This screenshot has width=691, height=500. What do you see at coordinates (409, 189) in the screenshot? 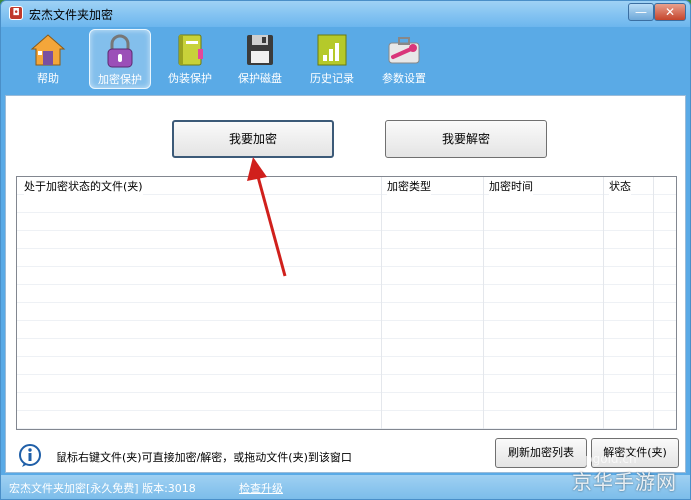
I see `column-header-type: 加密类型` at bounding box center [409, 189].